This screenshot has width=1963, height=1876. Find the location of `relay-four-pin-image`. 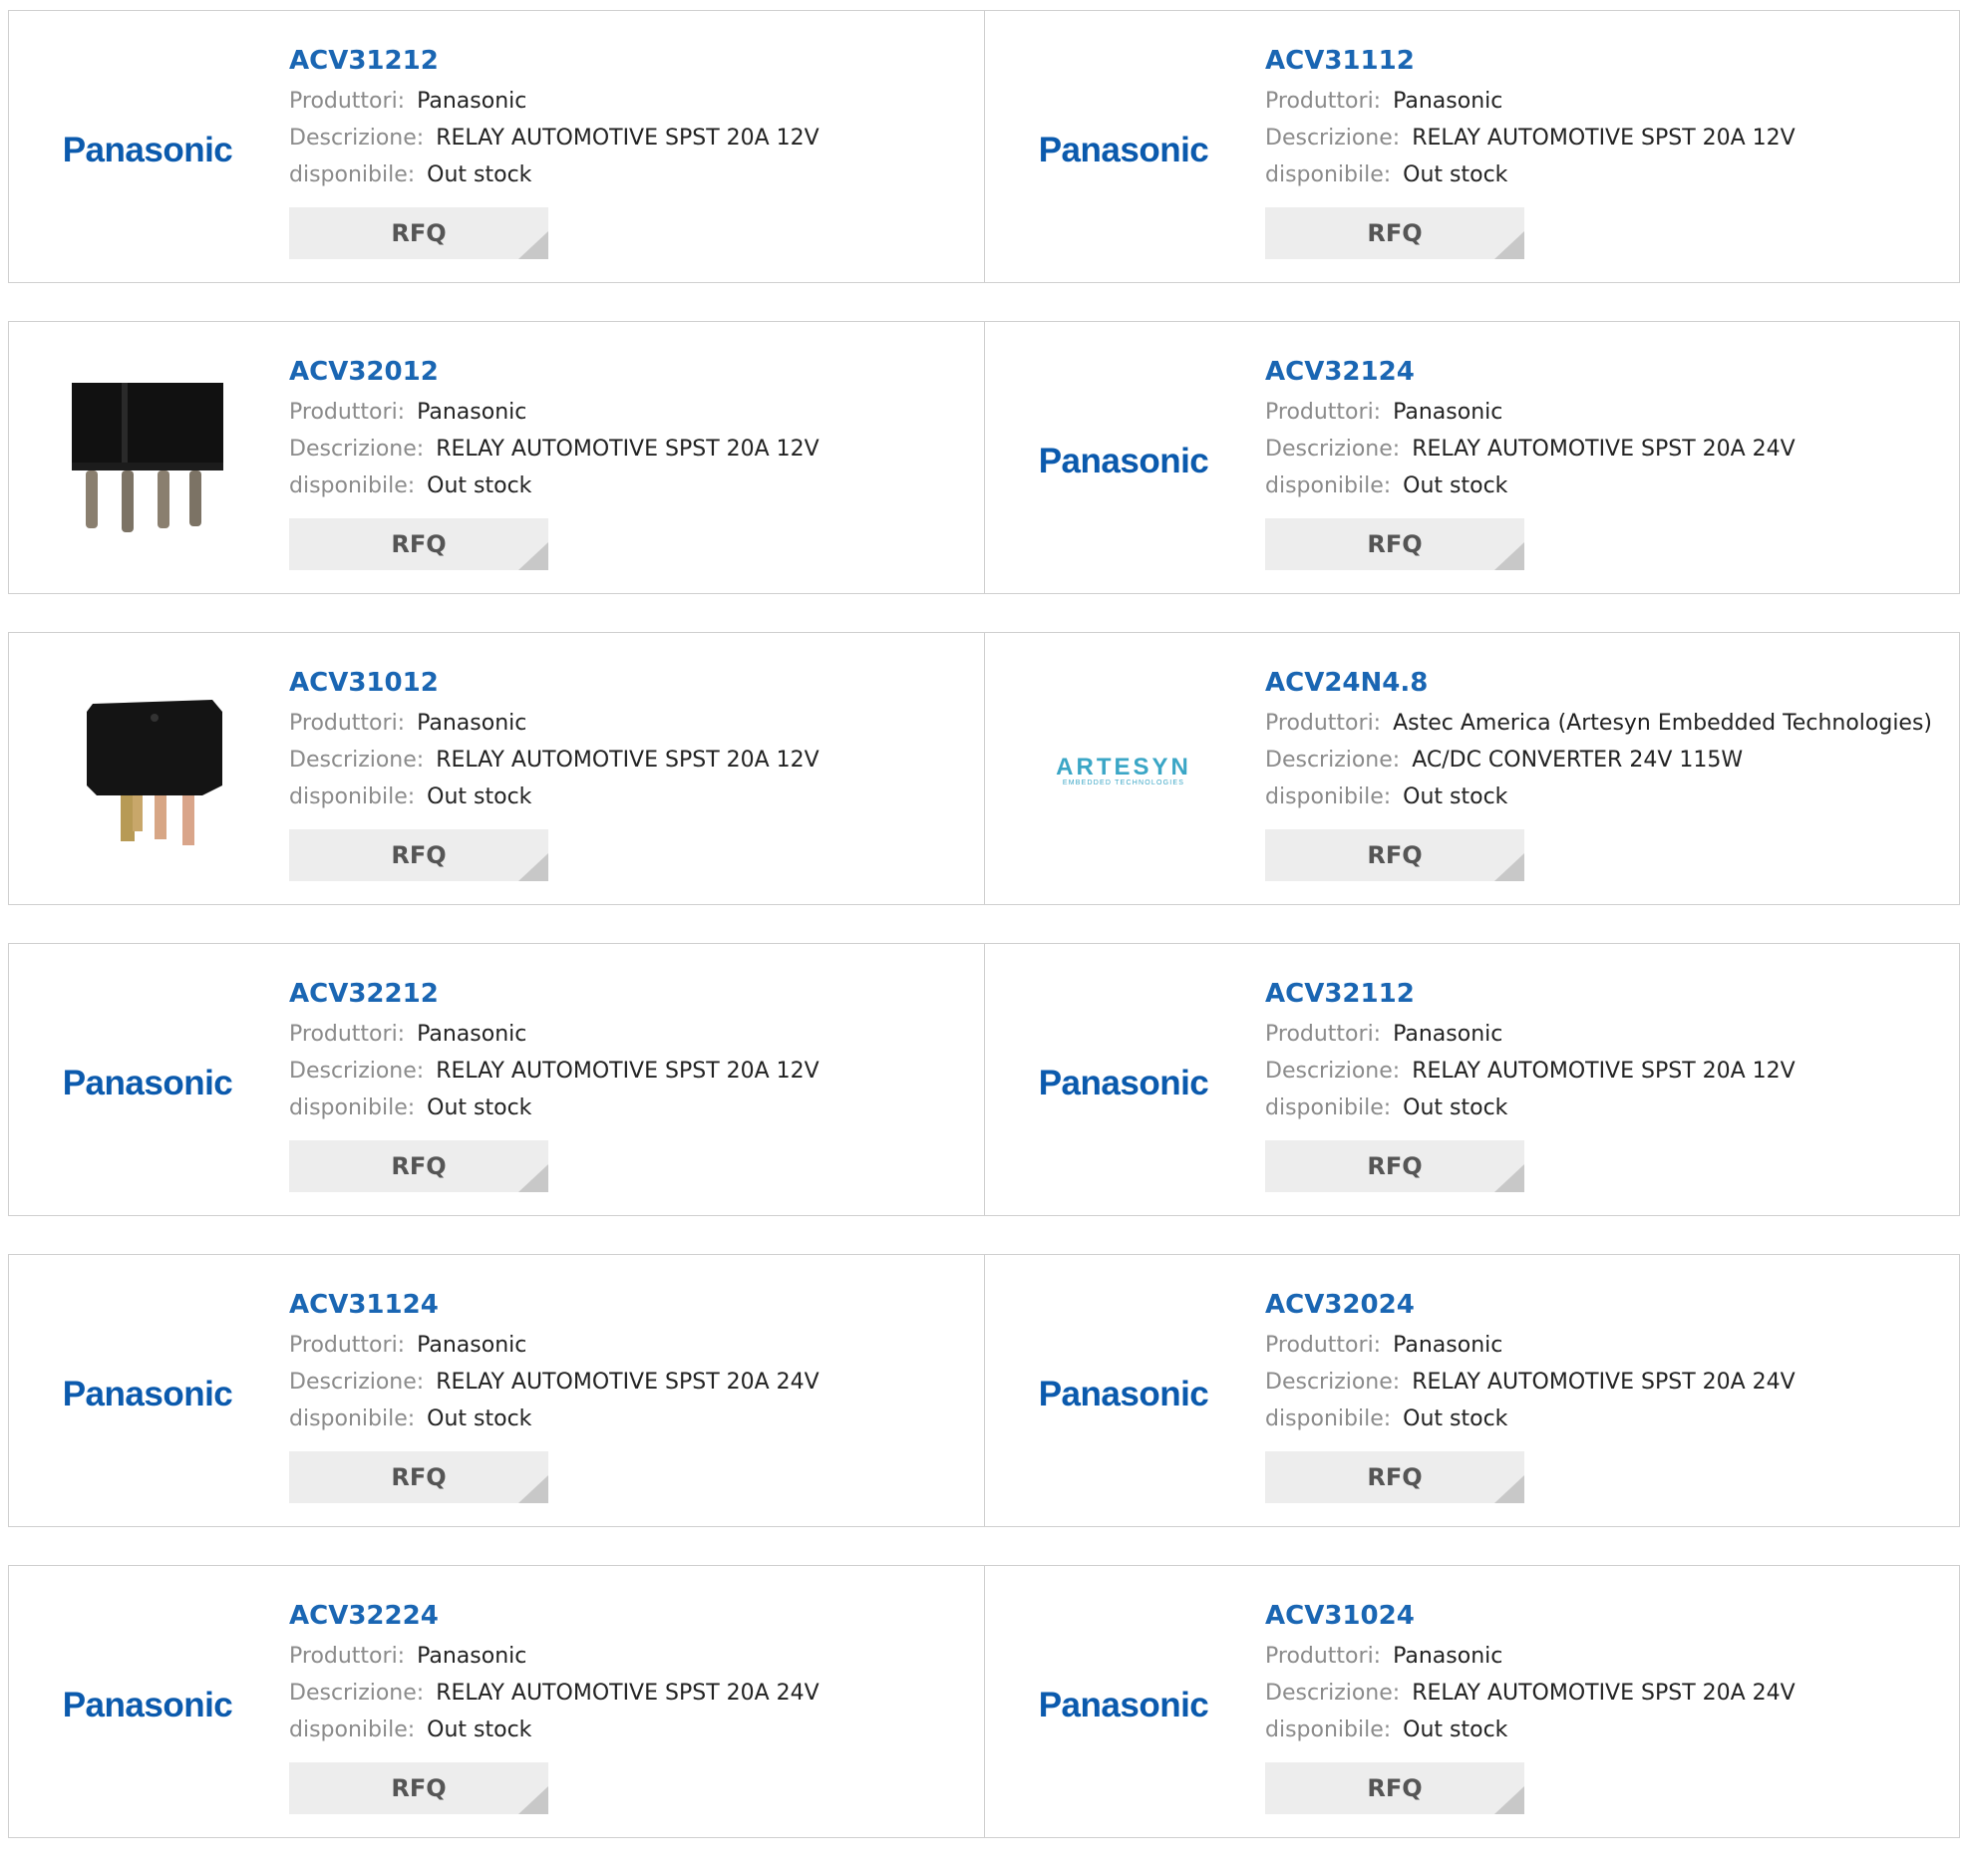

relay-four-pin-image is located at coordinates (147, 458).